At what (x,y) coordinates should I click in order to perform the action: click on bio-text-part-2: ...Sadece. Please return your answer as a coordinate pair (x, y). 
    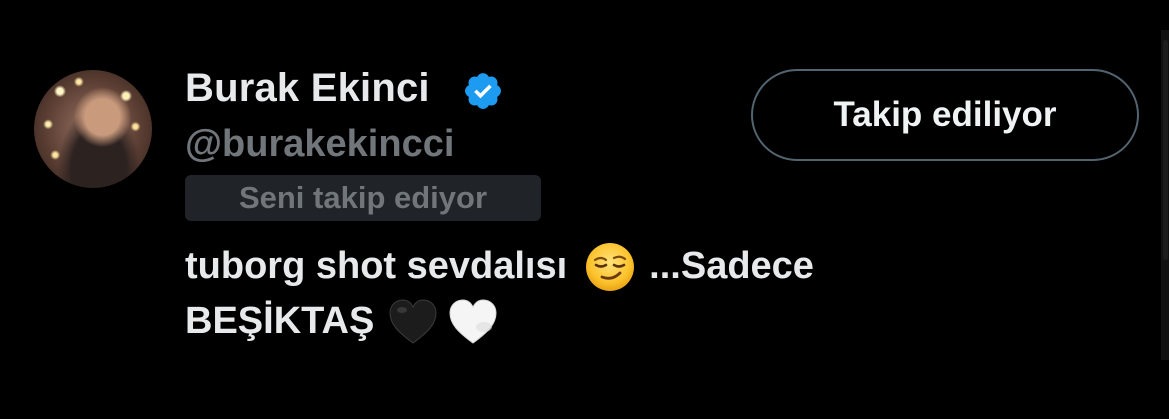
    Looking at the image, I should click on (731, 266).